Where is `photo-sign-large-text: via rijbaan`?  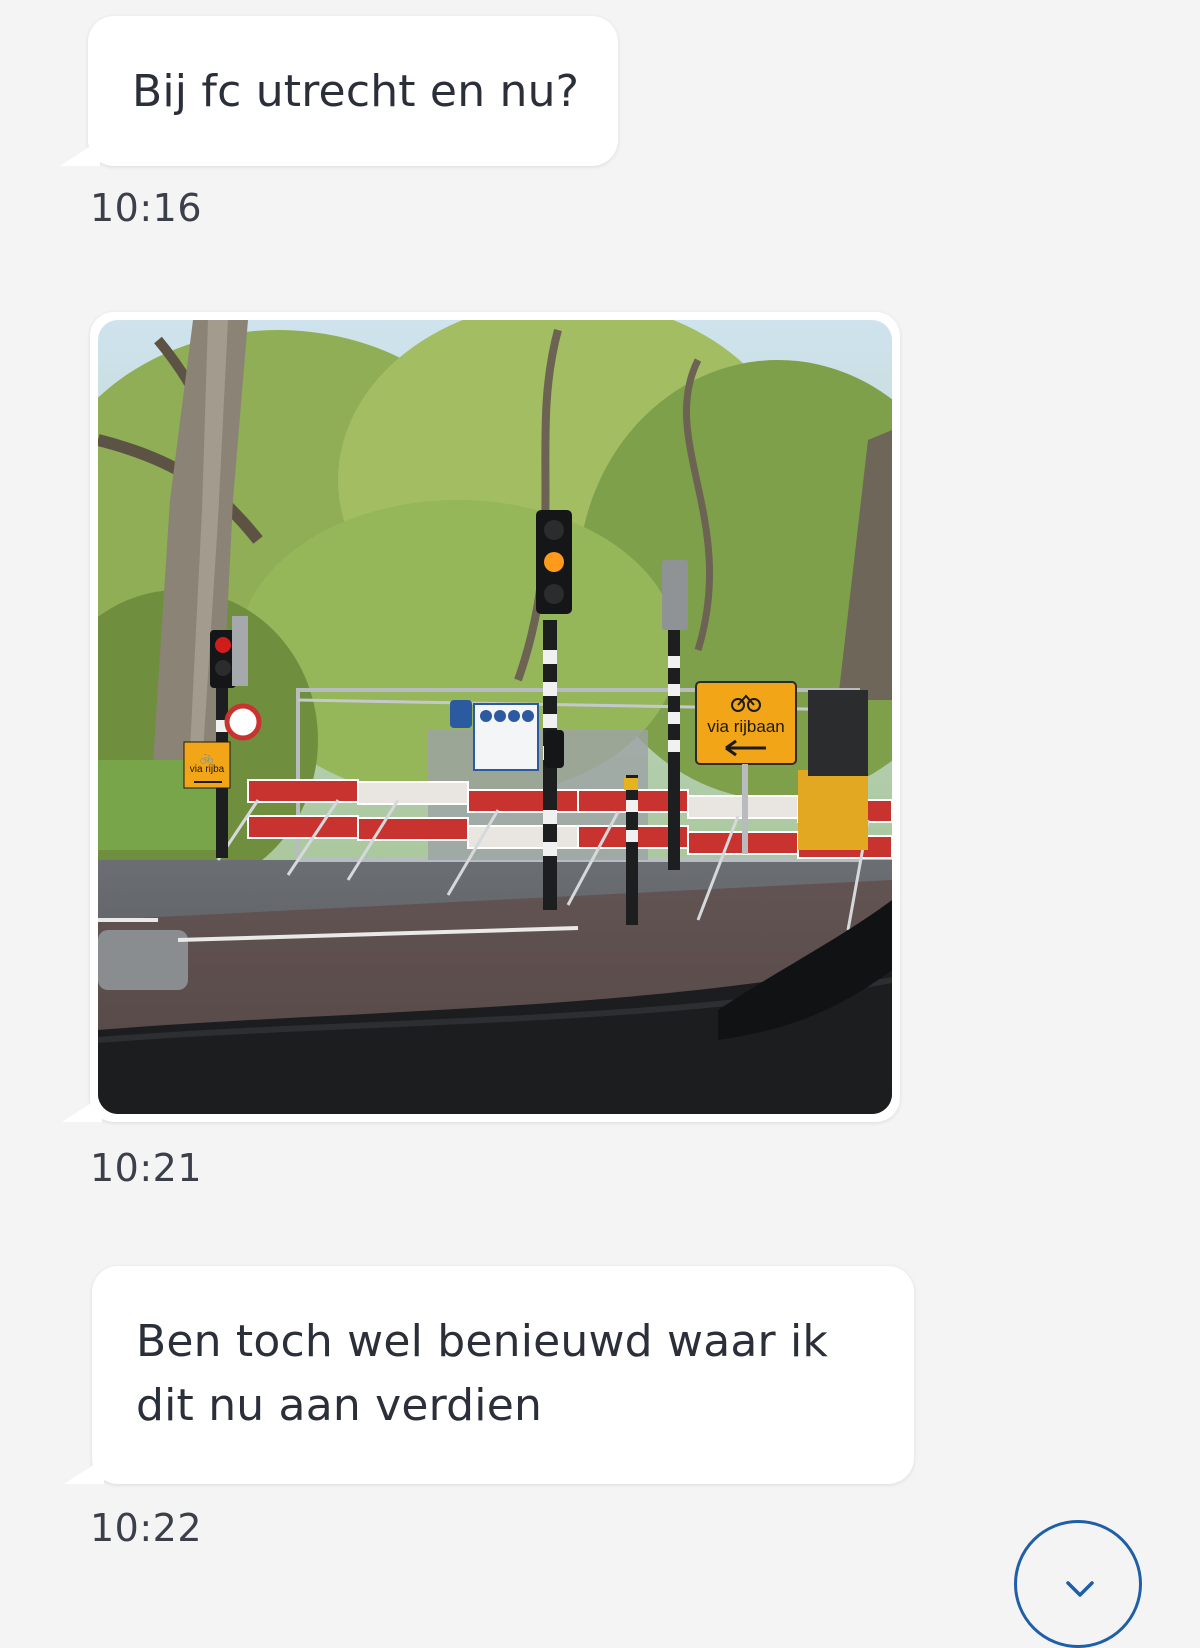
photo-sign-large-text: via rijbaan is located at coordinates (746, 726).